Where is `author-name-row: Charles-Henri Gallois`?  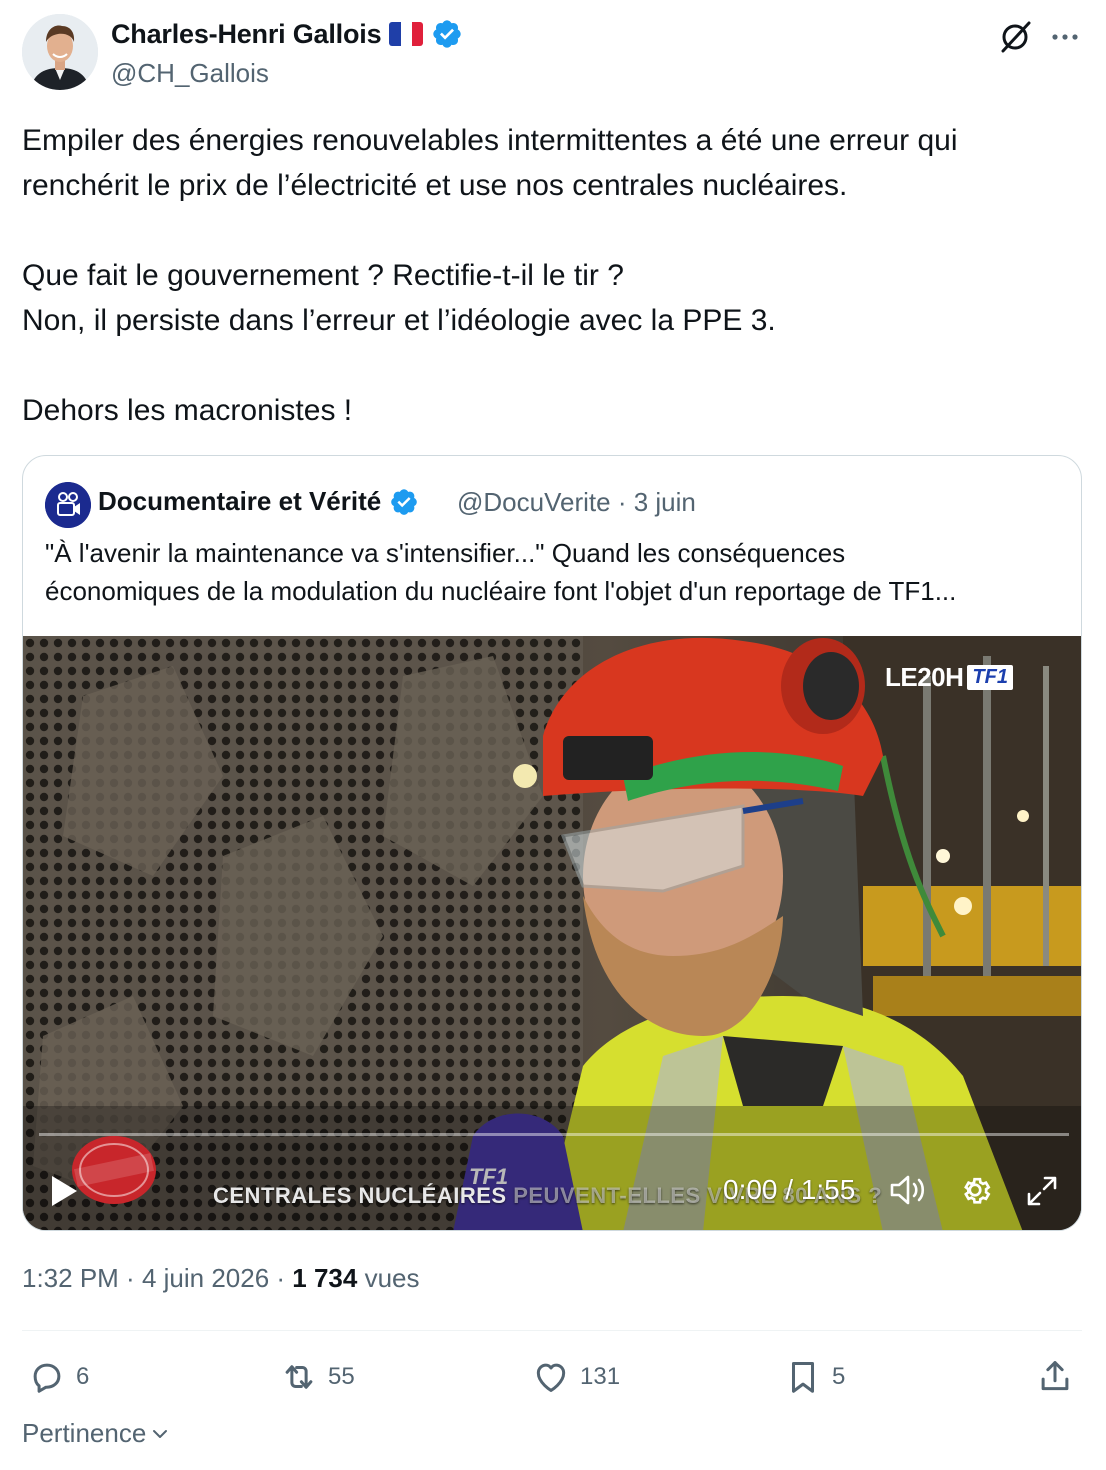
author-name-row: Charles-Henri Gallois is located at coordinates (287, 34).